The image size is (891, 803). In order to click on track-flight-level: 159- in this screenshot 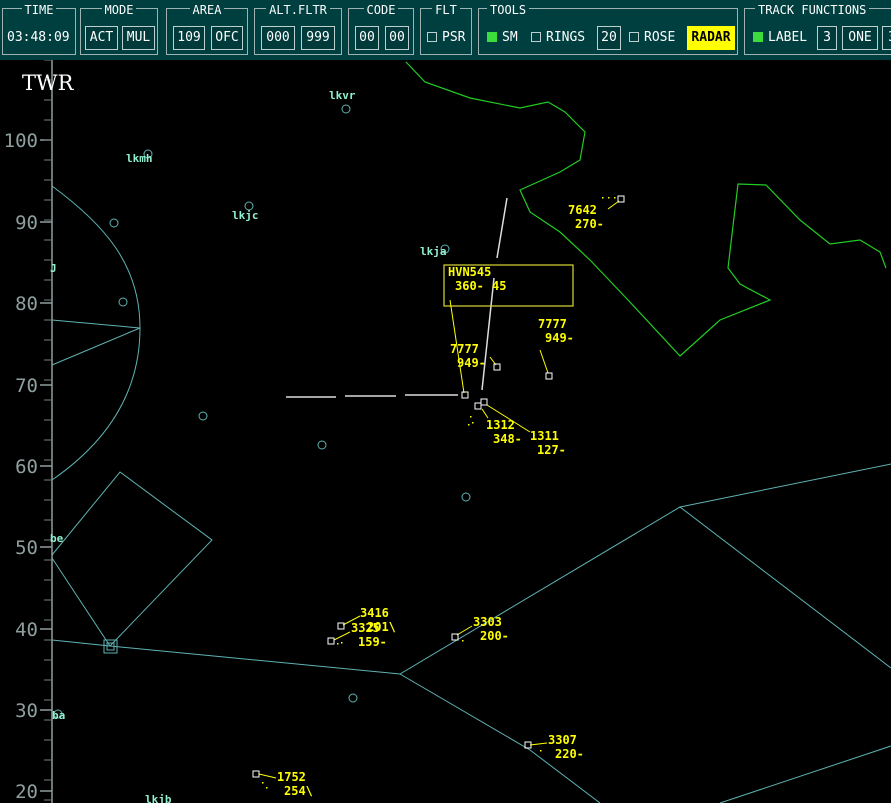, I will do `click(372, 642)`.